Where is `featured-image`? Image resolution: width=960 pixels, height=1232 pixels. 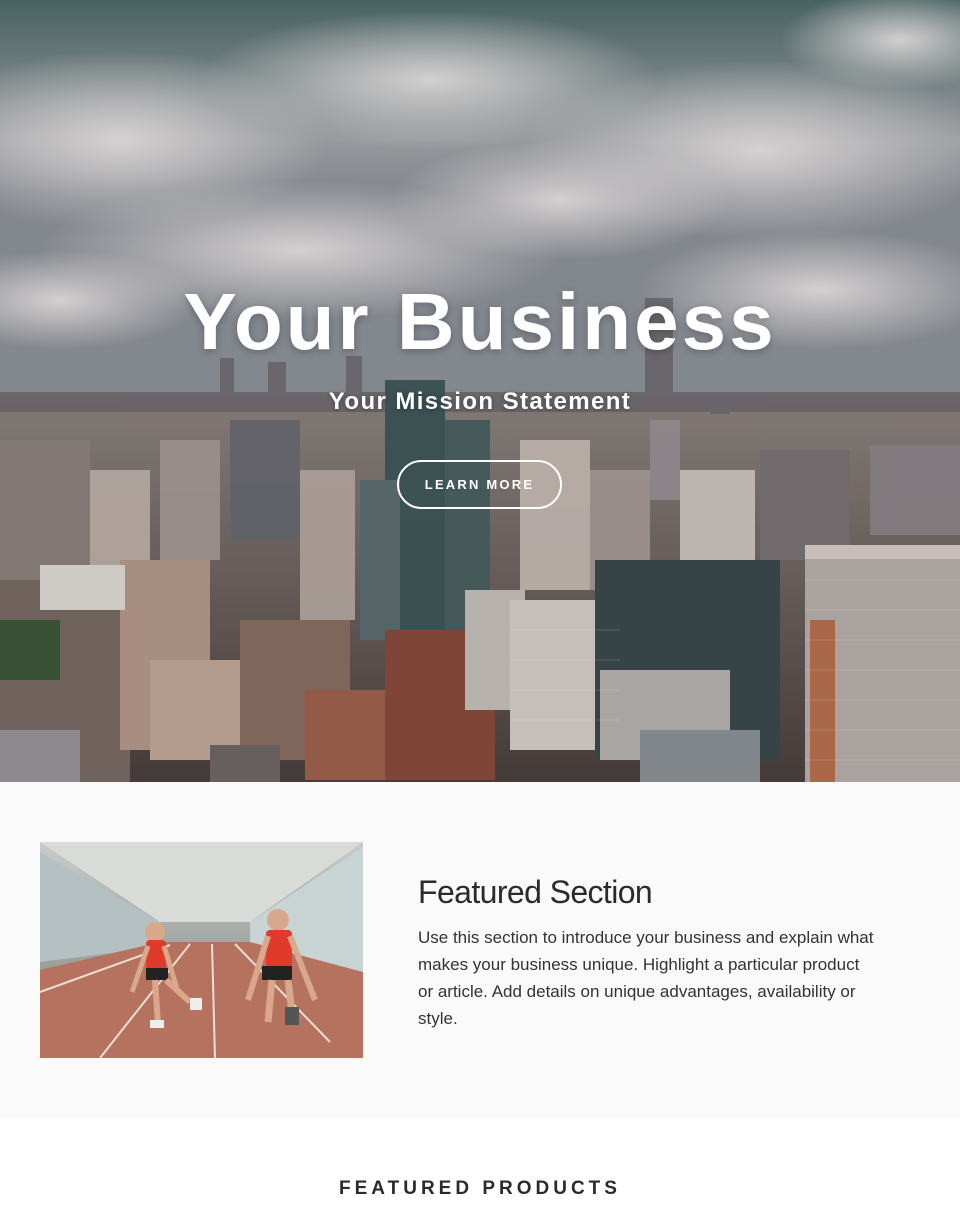
featured-image is located at coordinates (201, 950).